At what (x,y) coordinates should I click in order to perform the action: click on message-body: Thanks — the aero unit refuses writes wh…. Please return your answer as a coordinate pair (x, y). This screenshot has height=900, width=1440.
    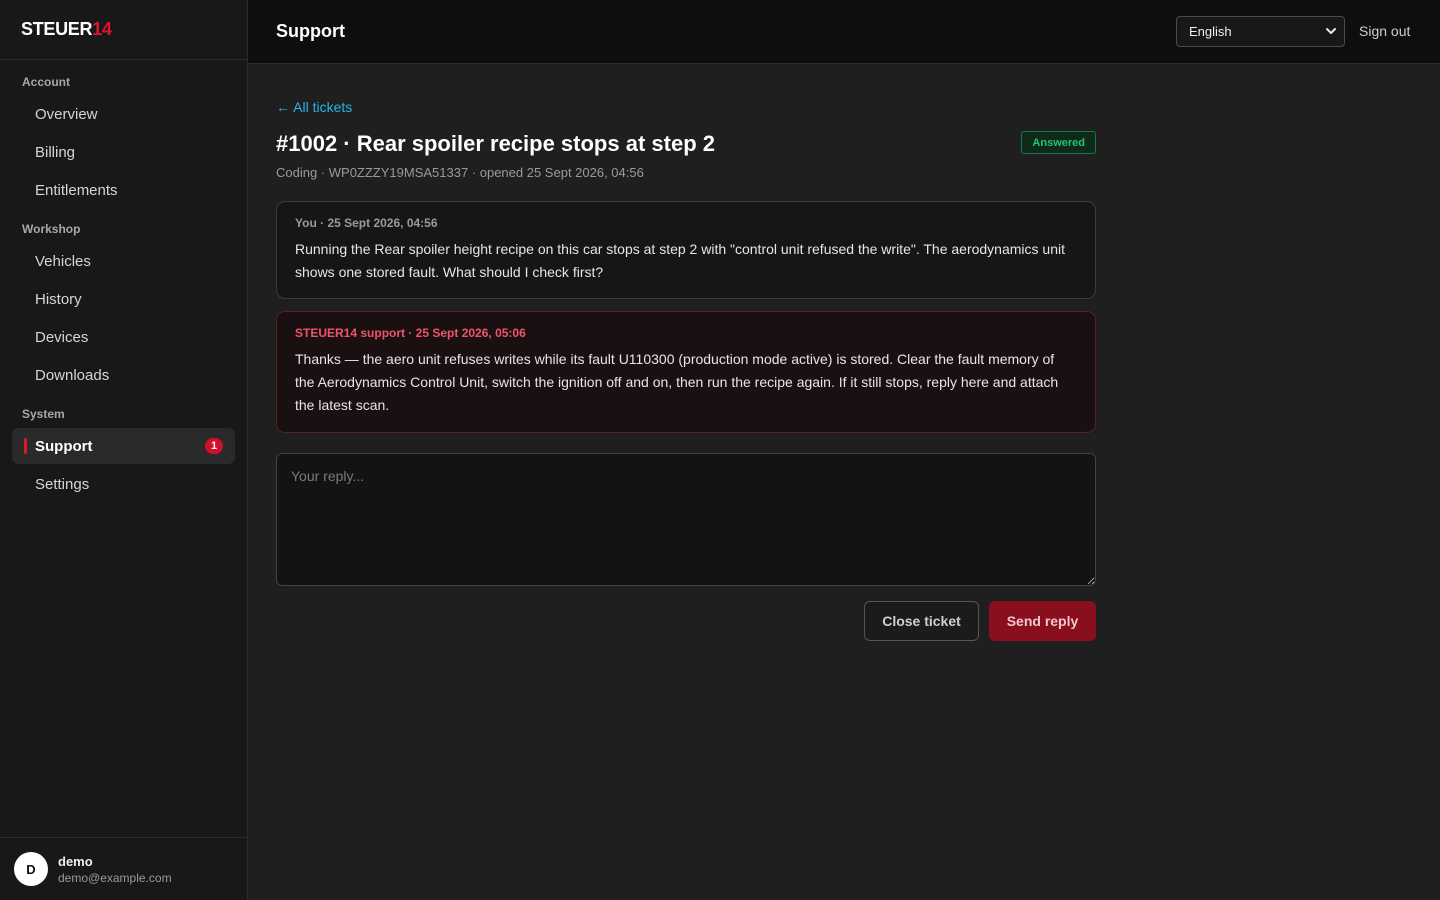
    Looking at the image, I should click on (677, 382).